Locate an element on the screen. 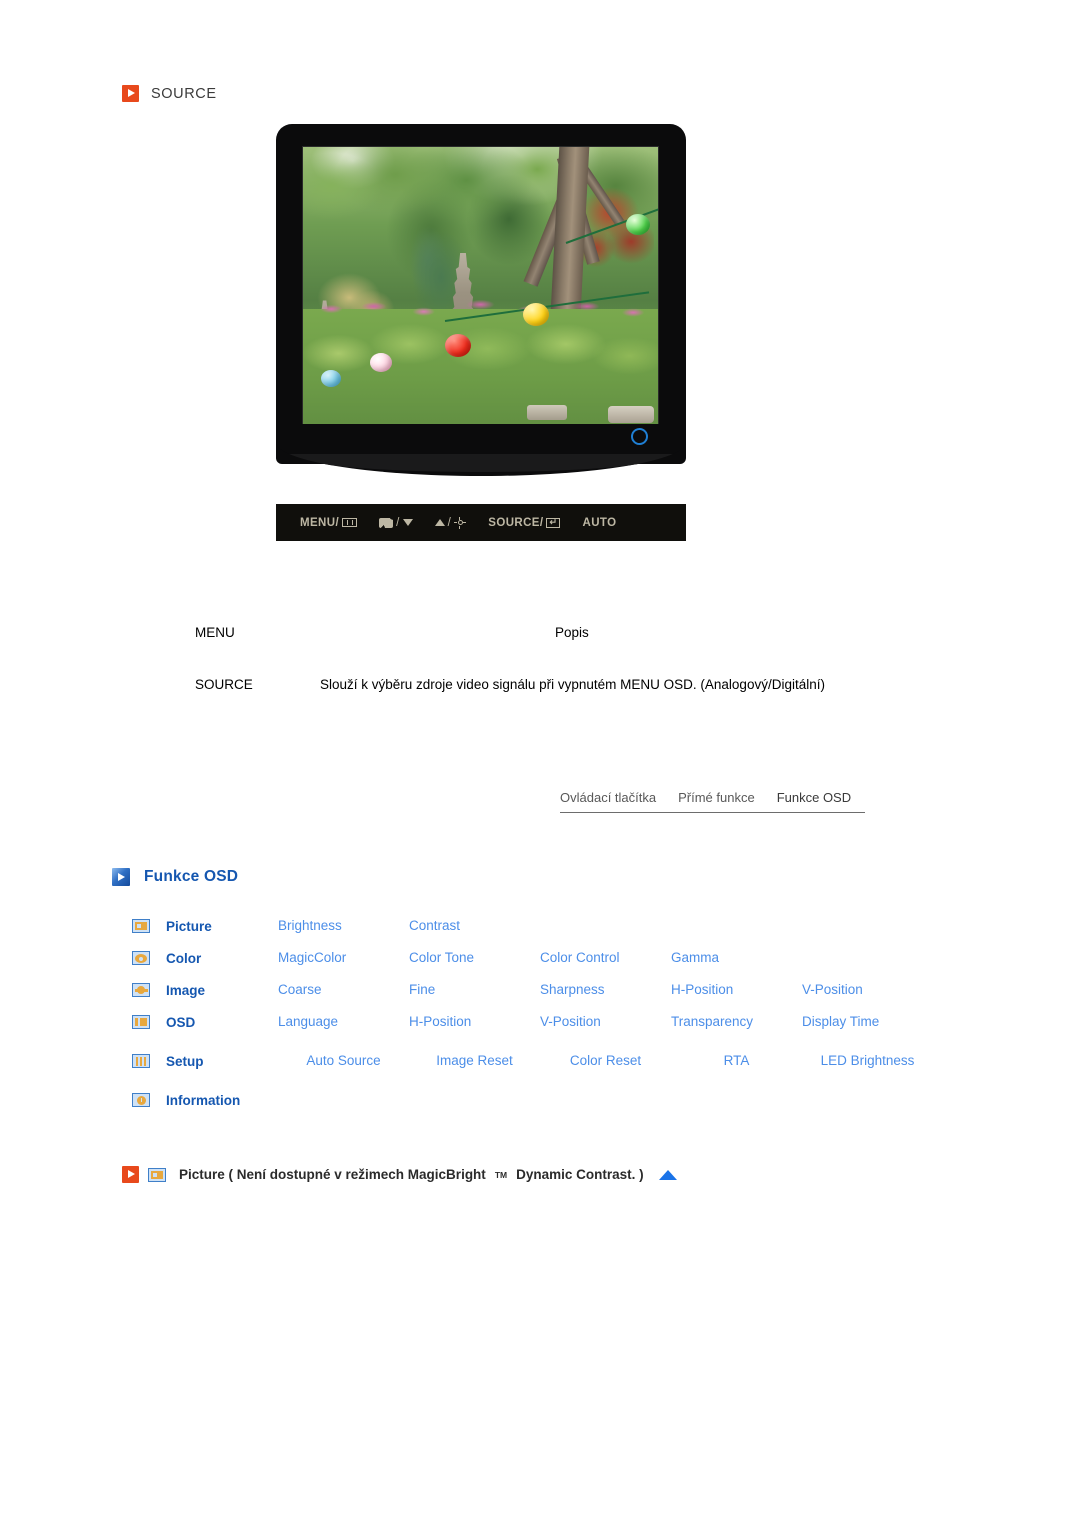  osd-category-color: Color is located at coordinates (222, 958).